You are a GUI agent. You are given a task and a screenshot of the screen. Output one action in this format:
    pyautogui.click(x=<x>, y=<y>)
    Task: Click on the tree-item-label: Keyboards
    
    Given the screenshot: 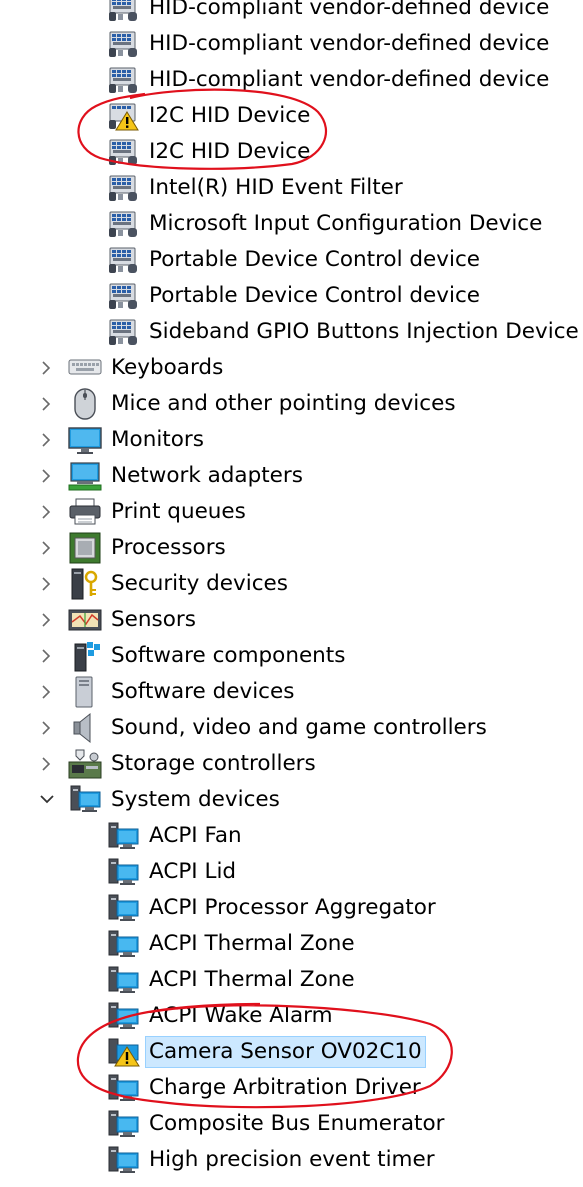 What is the action you would take?
    pyautogui.click(x=167, y=367)
    